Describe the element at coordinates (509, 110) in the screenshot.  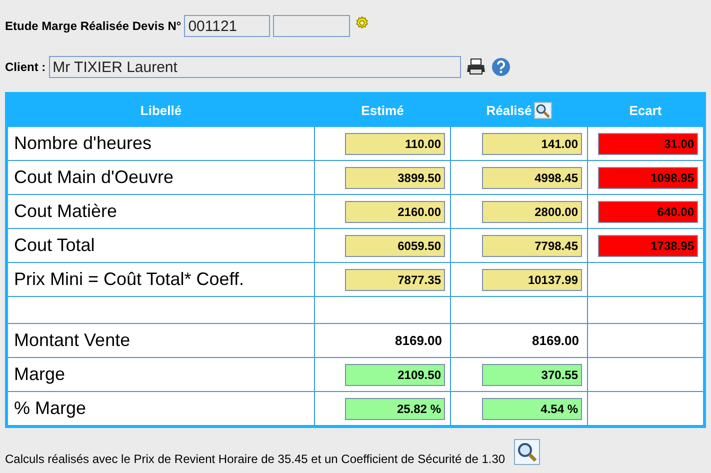
I see `column-header: Réalisé` at that location.